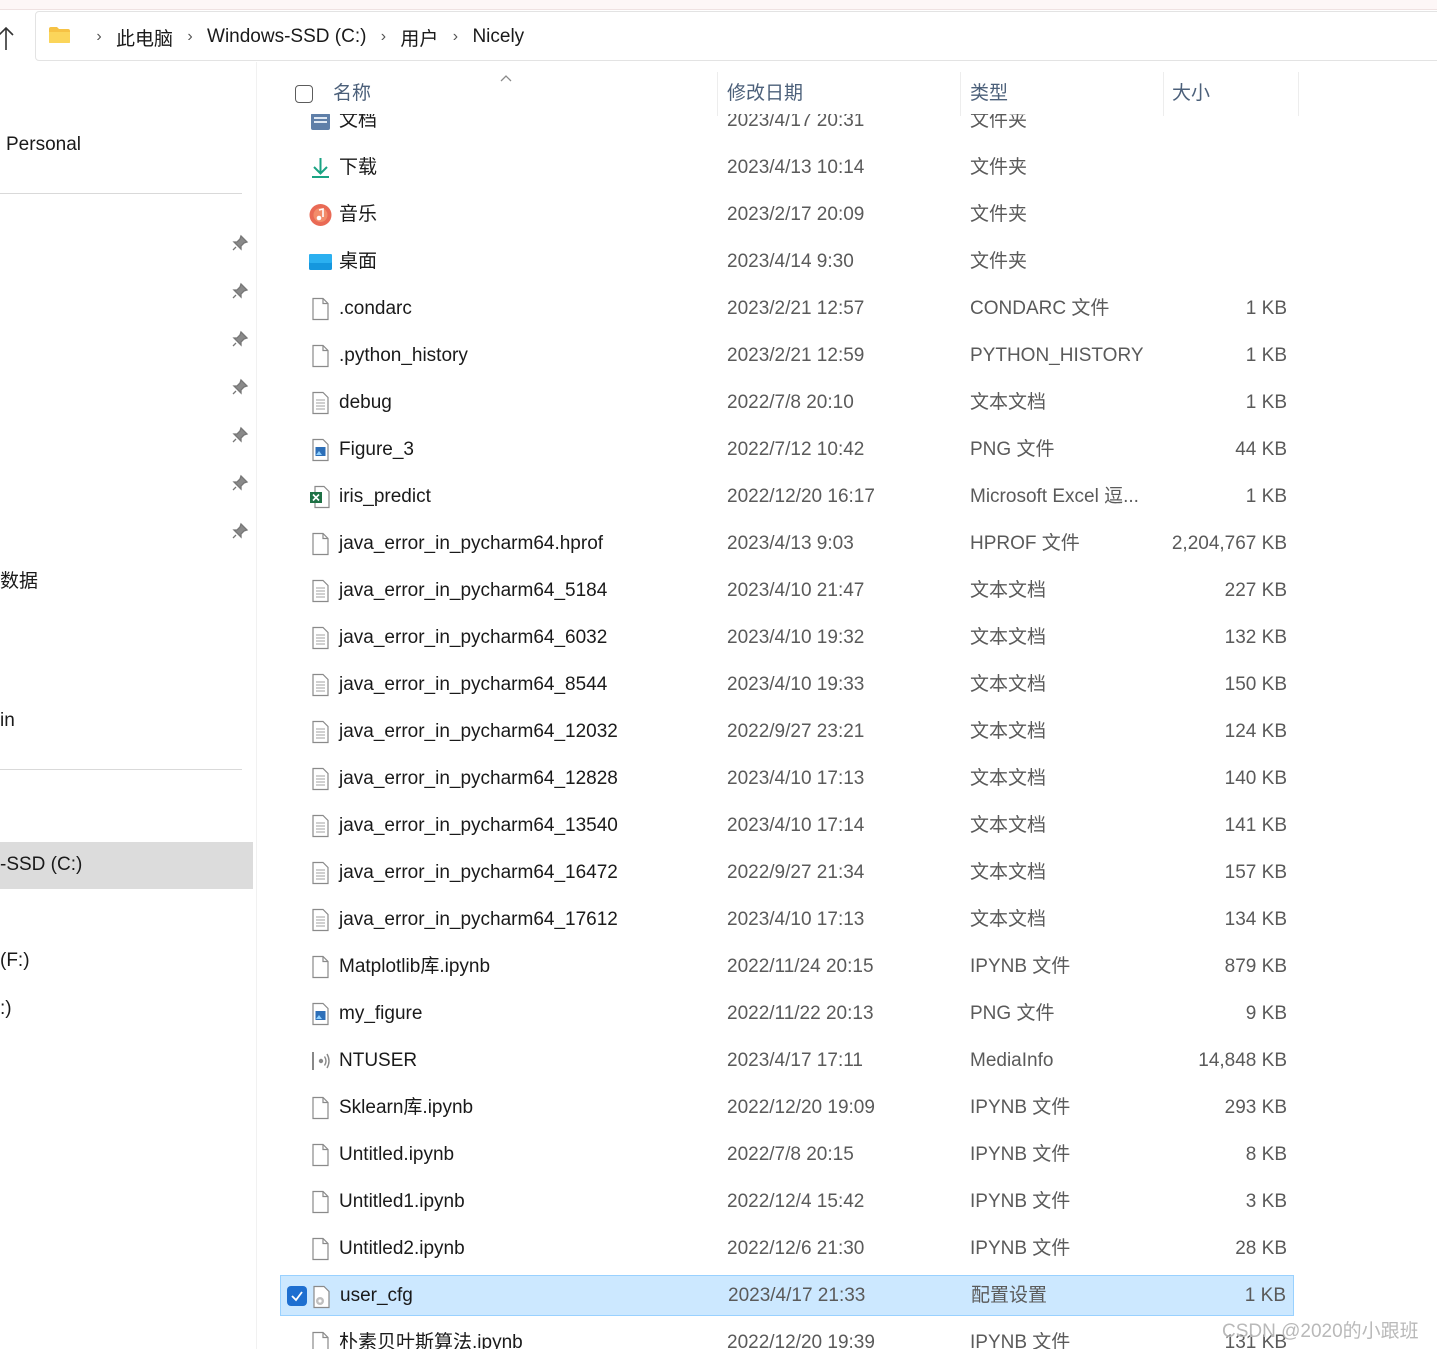  What do you see at coordinates (478, 919) in the screenshot?
I see `file-name: java_error_in_pycharm64_17612` at bounding box center [478, 919].